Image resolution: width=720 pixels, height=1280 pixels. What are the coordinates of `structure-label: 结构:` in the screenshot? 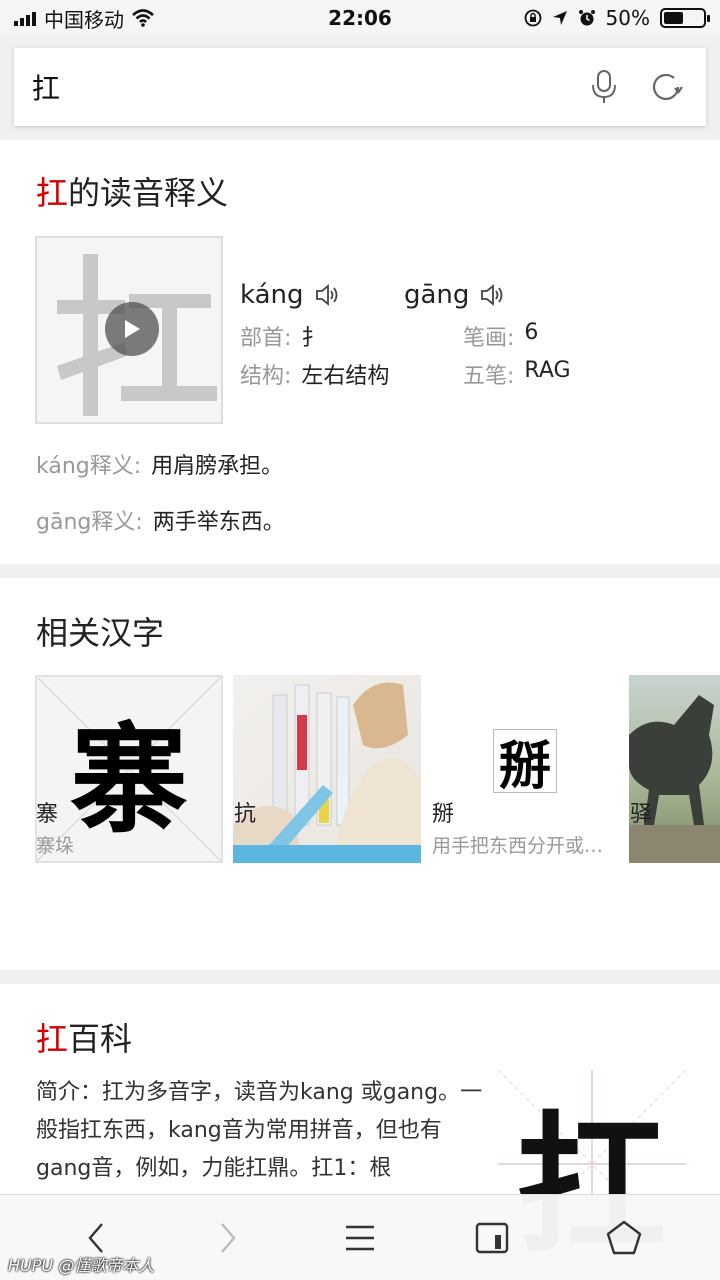 It's located at (266, 376).